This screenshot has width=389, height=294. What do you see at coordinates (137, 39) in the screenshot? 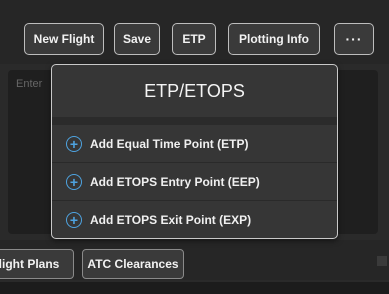
I see `save-button: Save` at bounding box center [137, 39].